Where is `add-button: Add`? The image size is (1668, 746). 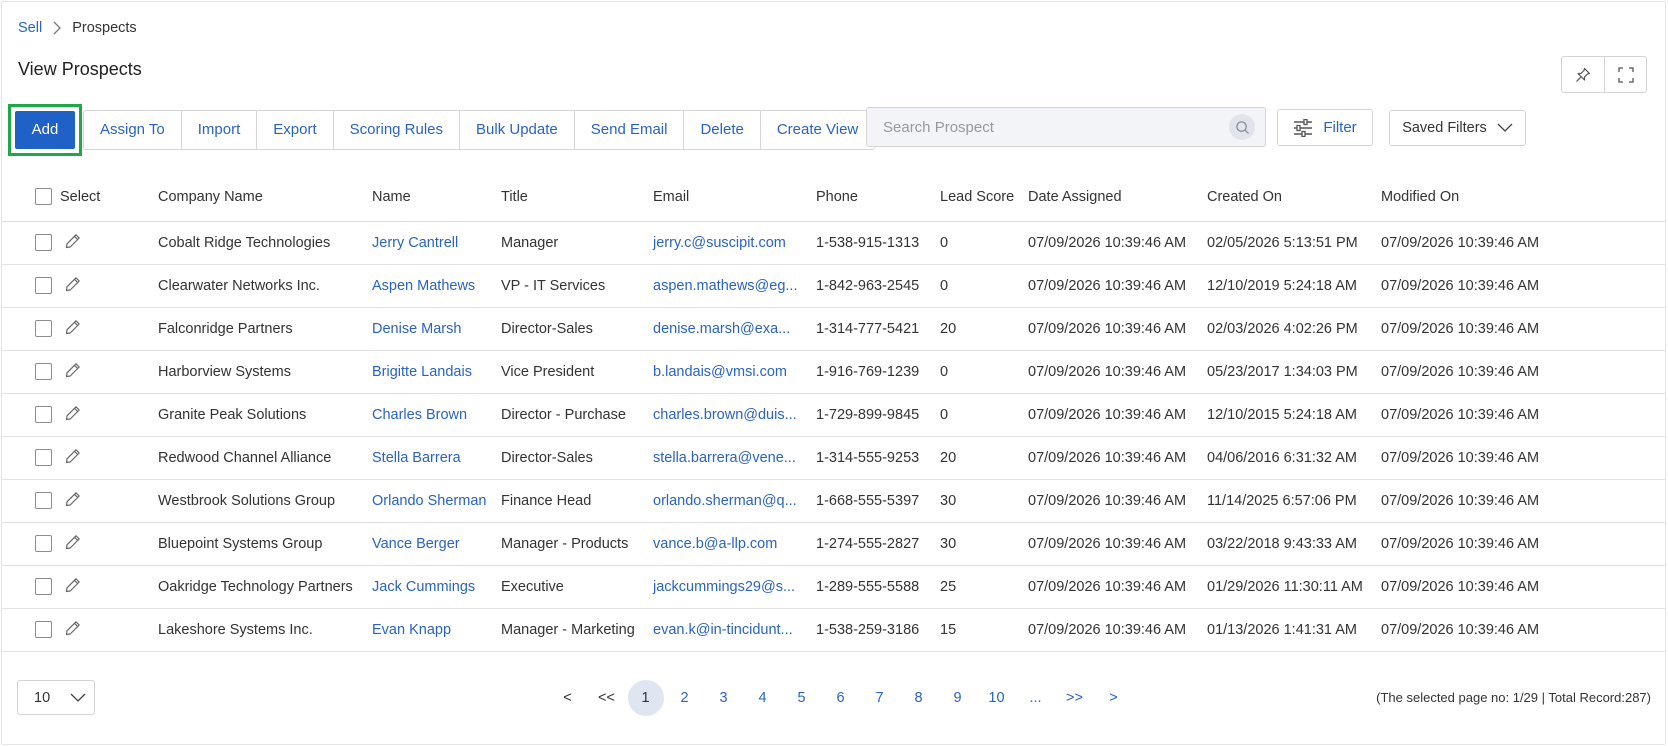
add-button: Add is located at coordinates (45, 129).